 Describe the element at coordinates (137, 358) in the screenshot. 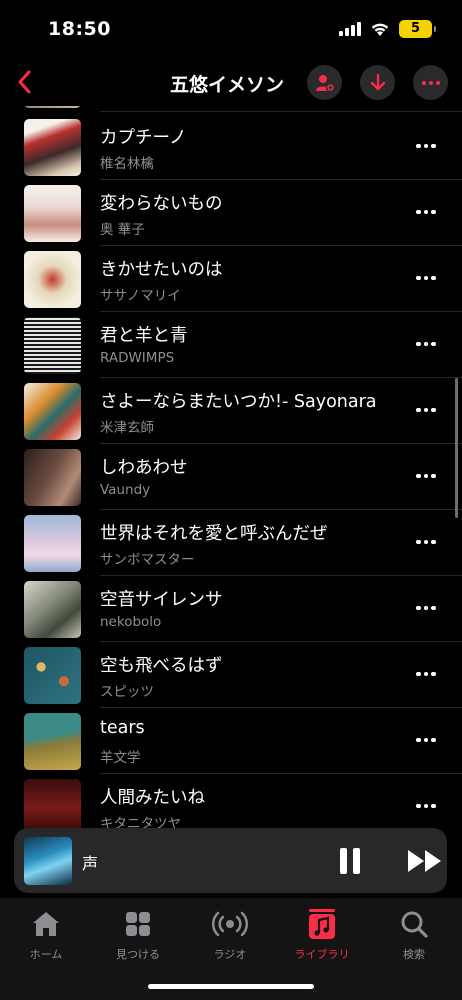

I see `song-artist: RADWIMPS` at that location.